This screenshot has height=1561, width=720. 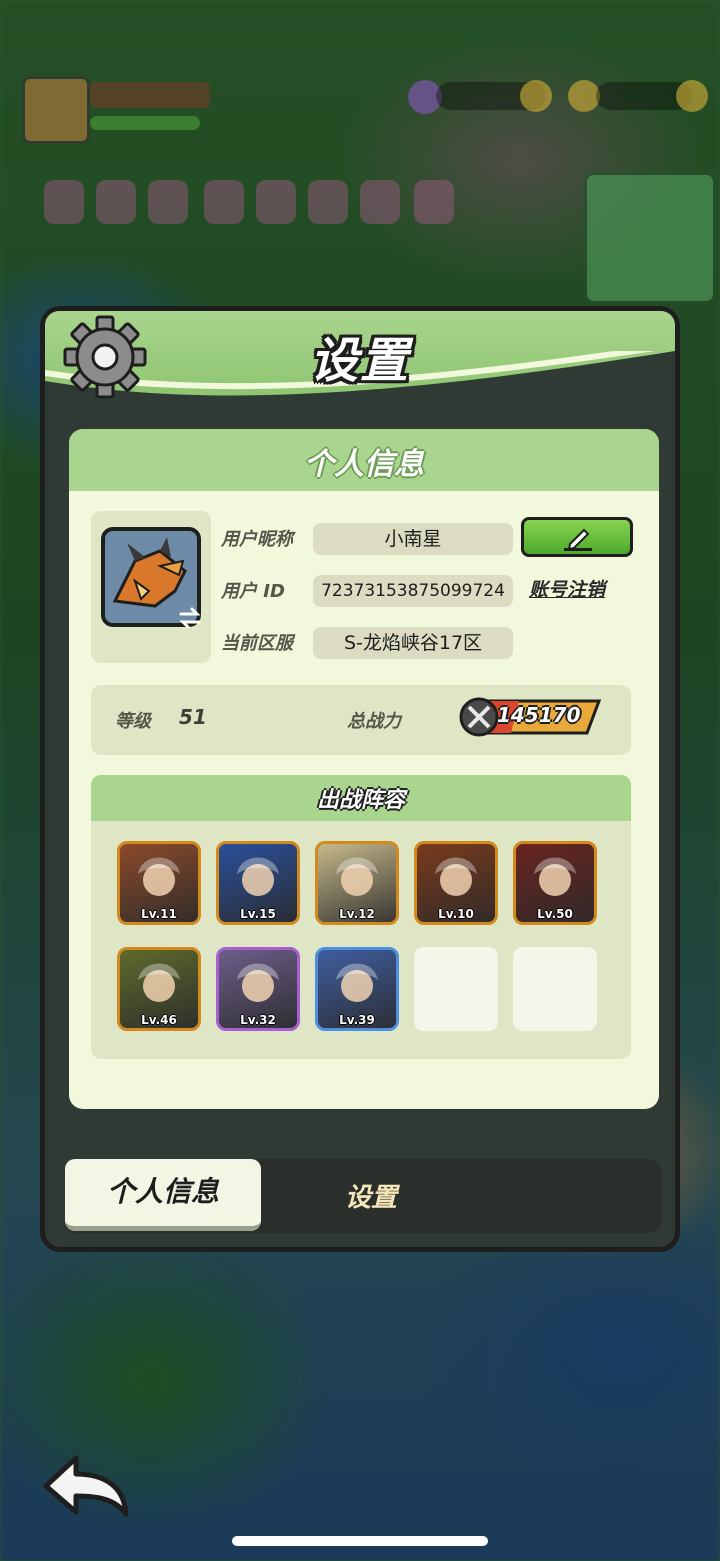 What do you see at coordinates (159, 914) in the screenshot?
I see `hero-level: Lv.11` at bounding box center [159, 914].